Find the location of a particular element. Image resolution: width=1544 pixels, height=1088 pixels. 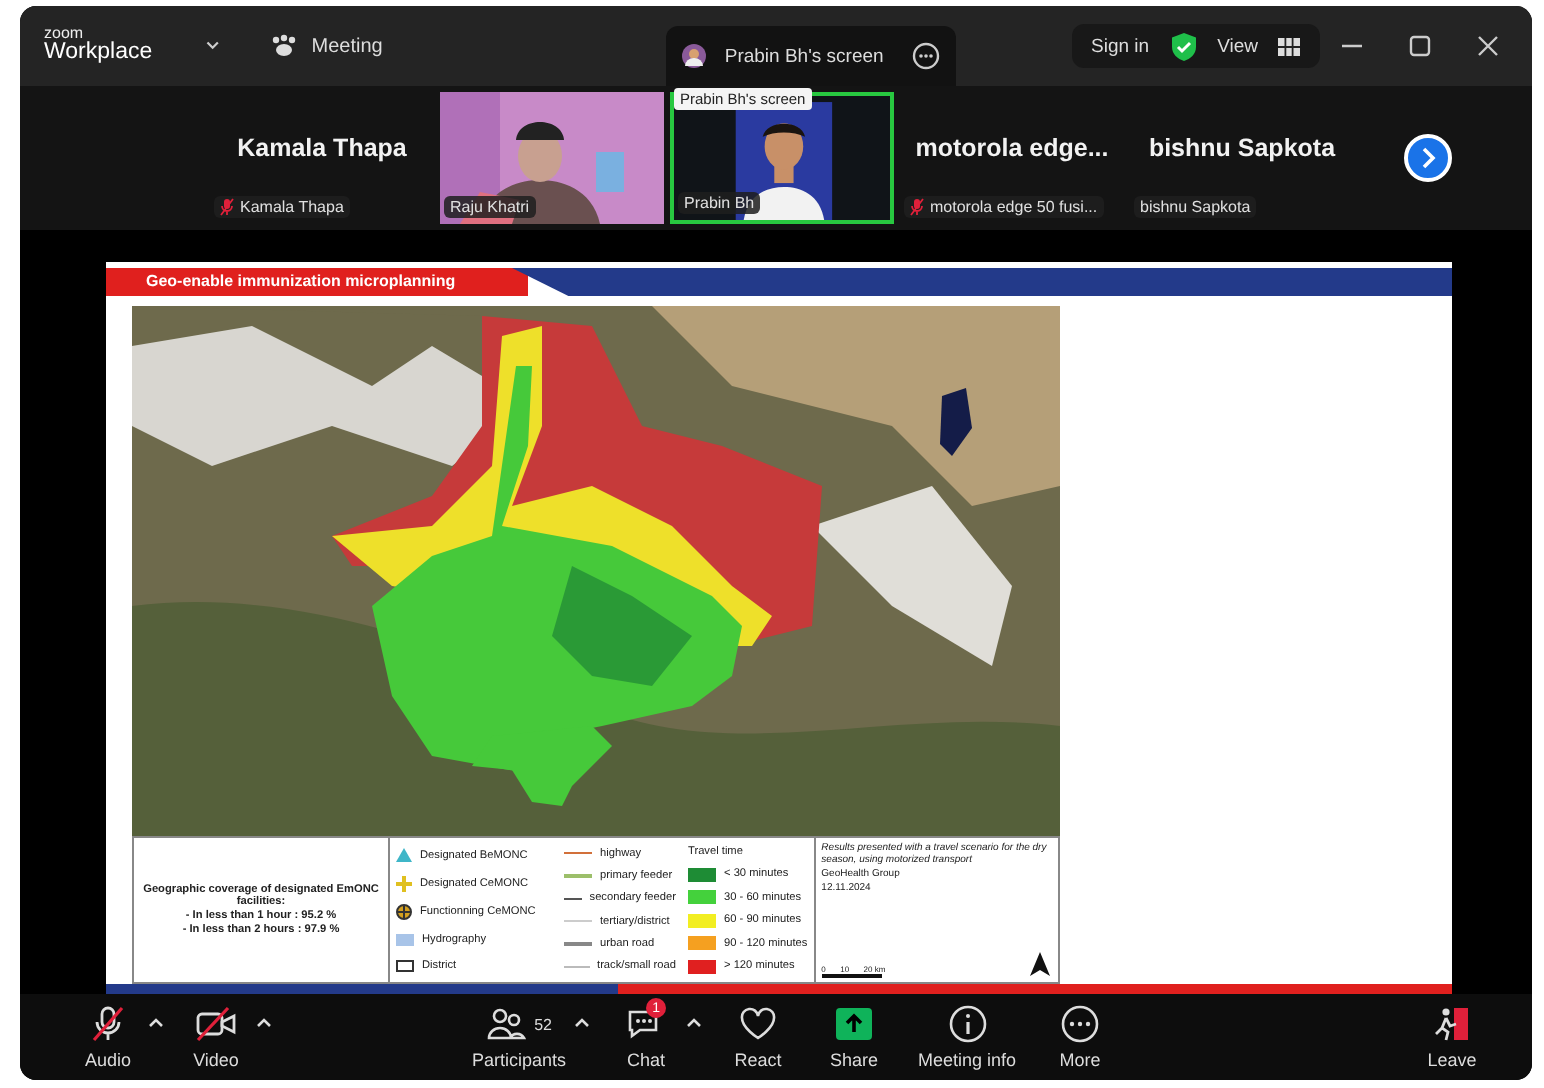

scale-bar is located at coordinates (851, 976).